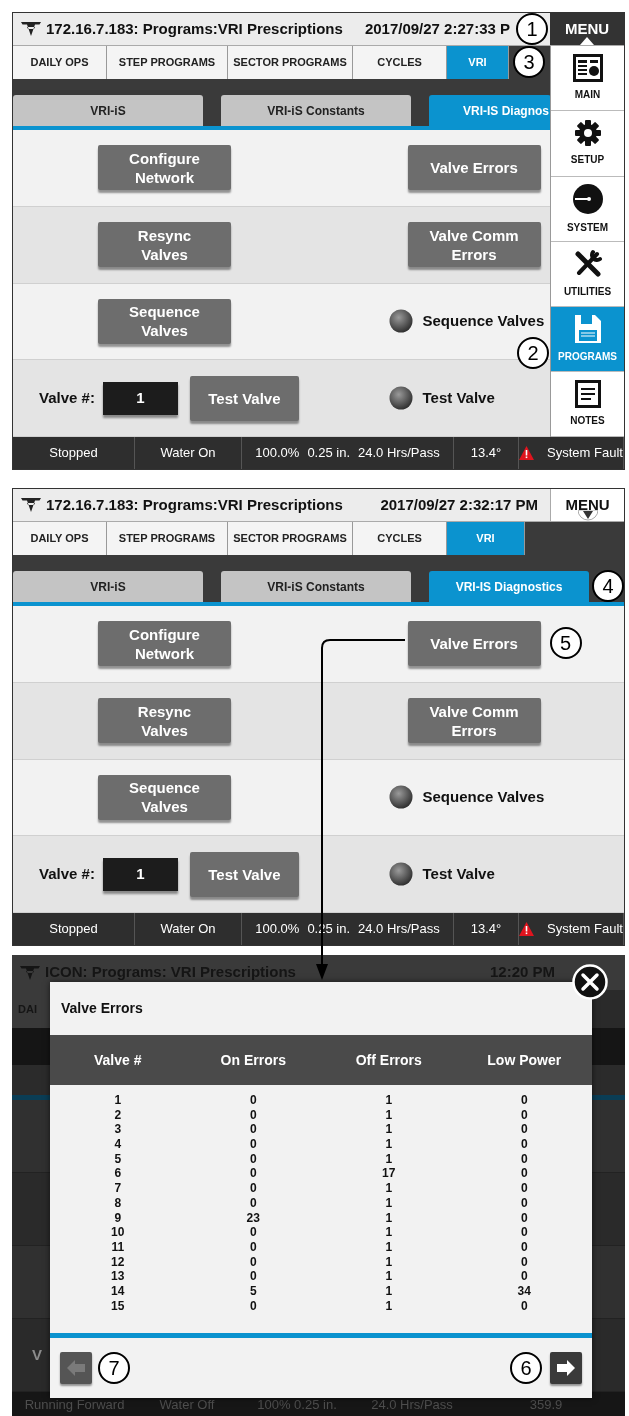  I want to click on callout-number: 3, so click(529, 62).